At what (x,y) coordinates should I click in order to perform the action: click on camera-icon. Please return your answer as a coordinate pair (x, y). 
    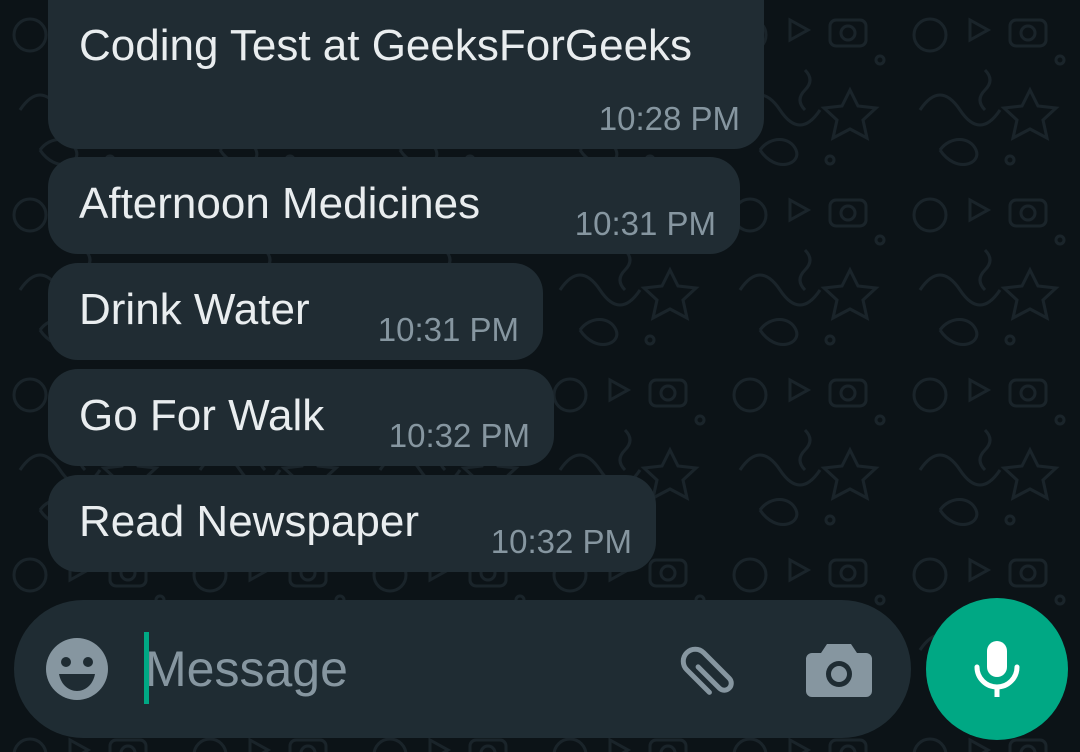
    Looking at the image, I should click on (839, 670).